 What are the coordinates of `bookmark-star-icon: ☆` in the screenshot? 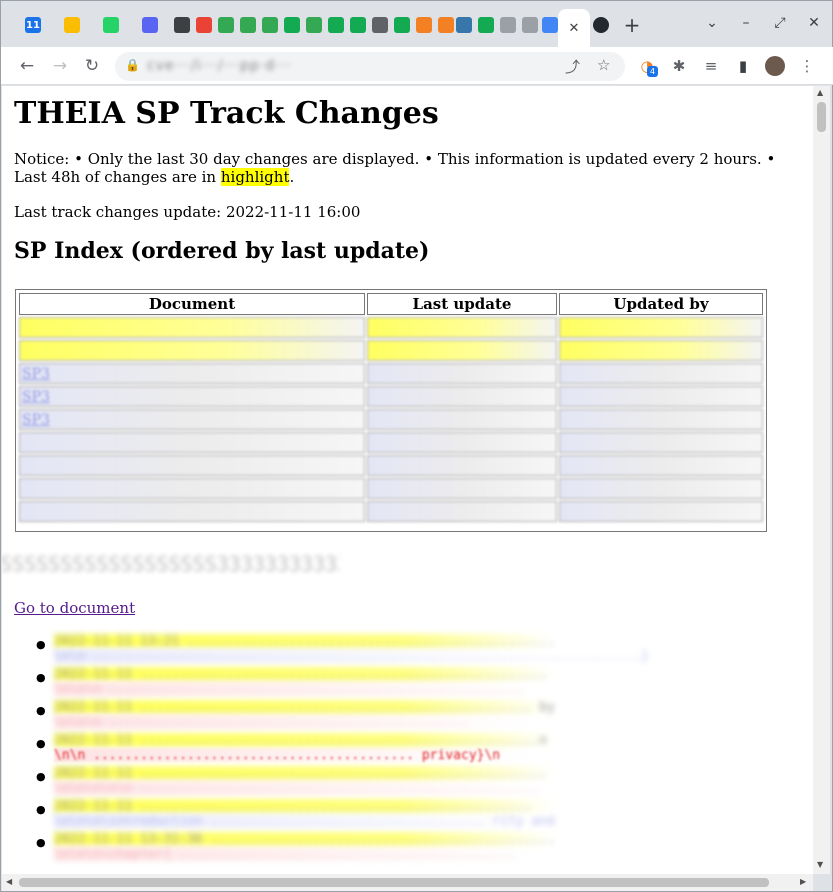 It's located at (603, 65).